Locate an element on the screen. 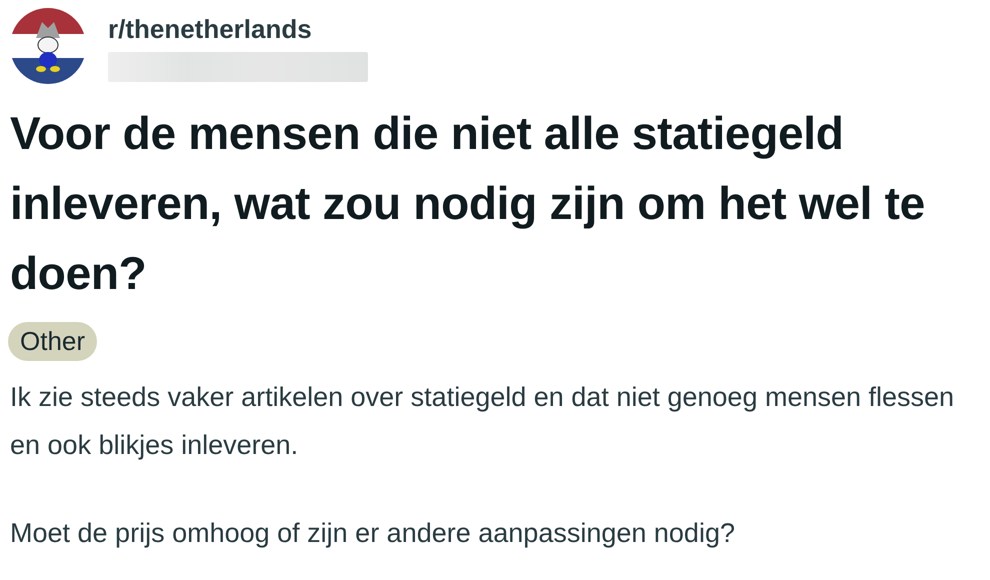 The height and width of the screenshot is (580, 990). subreddit-name: r/thenetherlands is located at coordinates (238, 29).